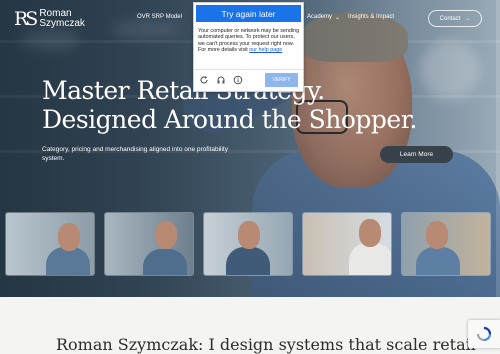  Describe the element at coordinates (467, 18) in the screenshot. I see `arrow-right-icon: →` at that location.